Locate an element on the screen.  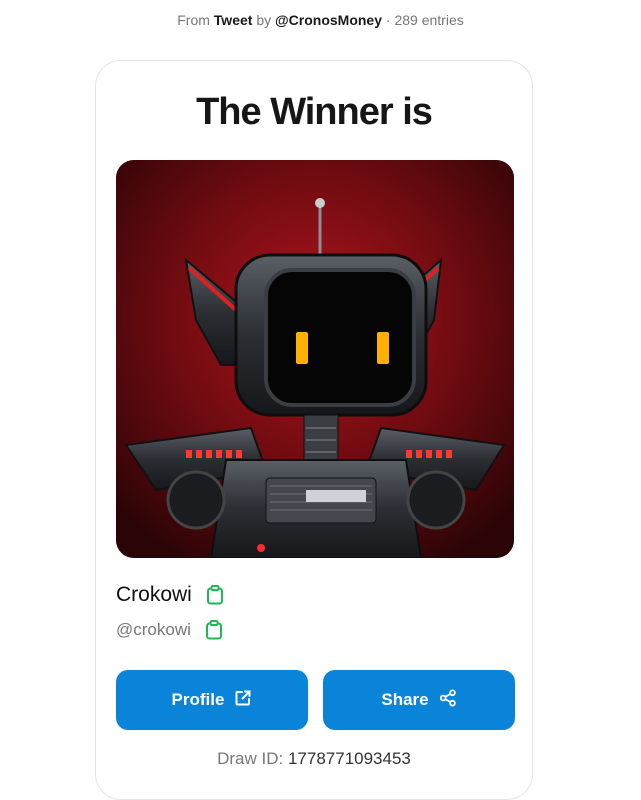
entries-count: 289 entries is located at coordinates (429, 20).